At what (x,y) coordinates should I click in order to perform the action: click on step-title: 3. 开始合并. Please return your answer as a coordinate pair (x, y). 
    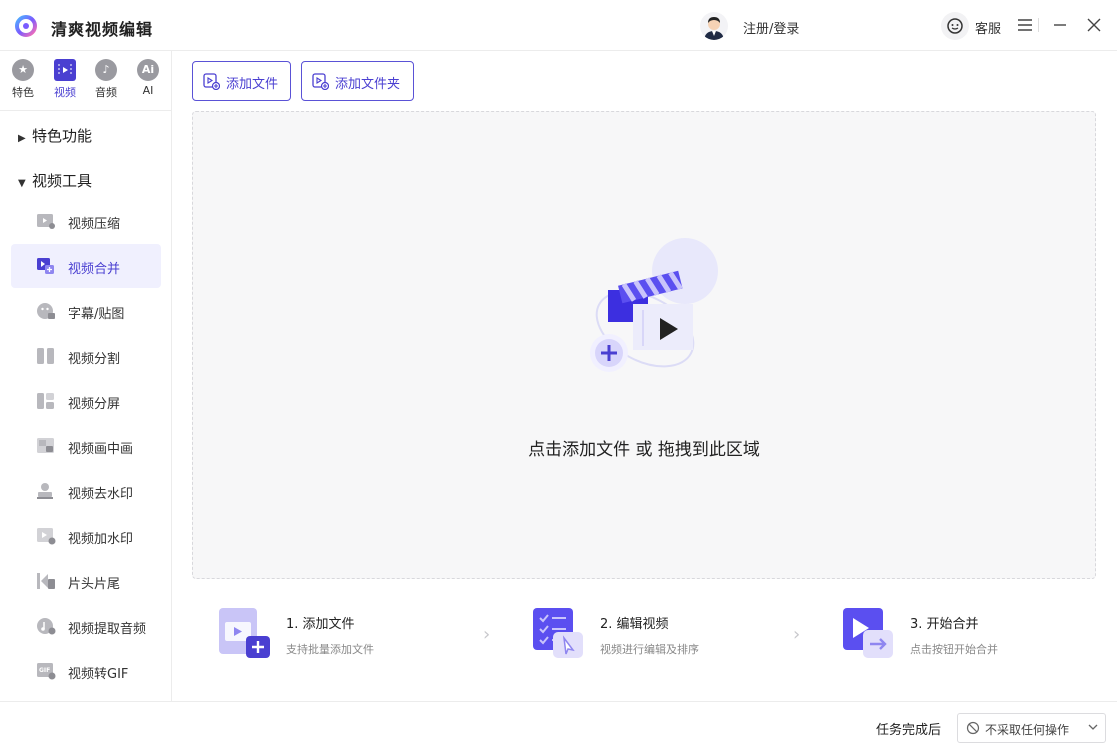
    Looking at the image, I should click on (944, 624).